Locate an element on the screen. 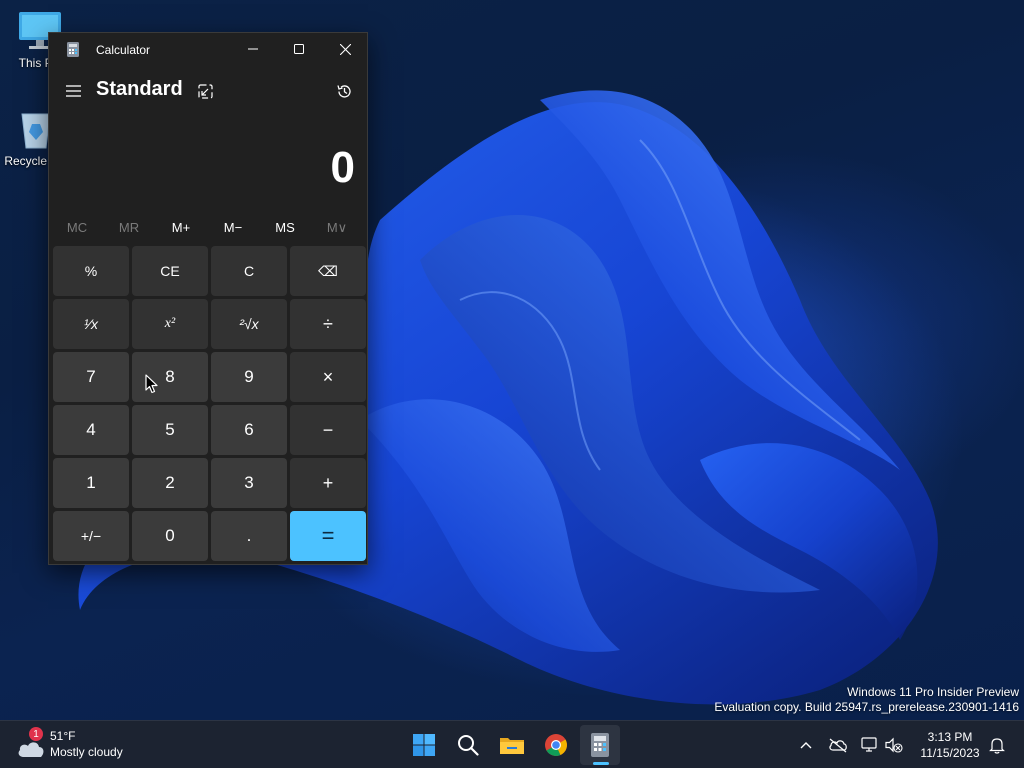  memory-store-button: MS is located at coordinates (285, 227).